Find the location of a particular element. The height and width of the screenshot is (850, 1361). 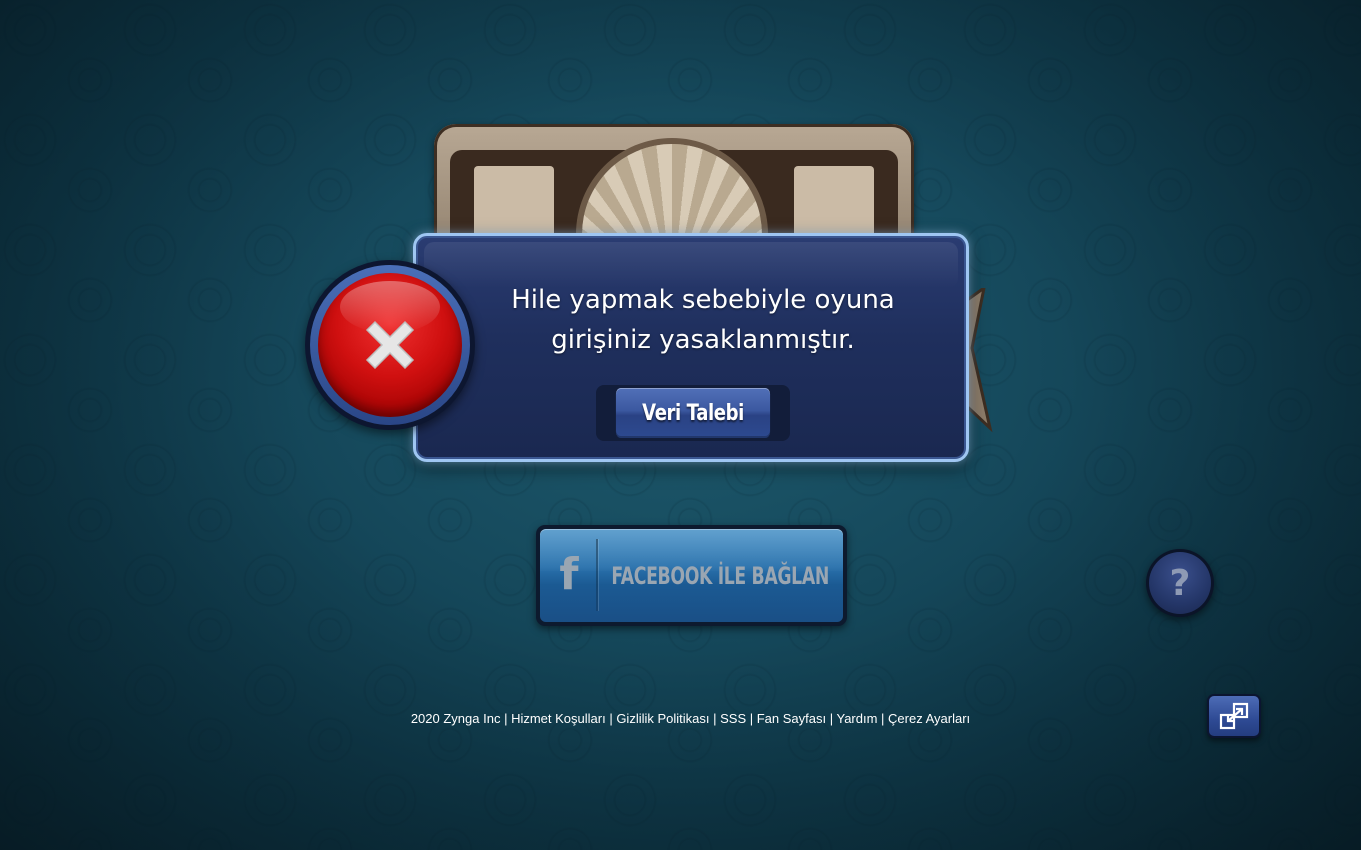

fullscreen-button is located at coordinates (1234, 716).